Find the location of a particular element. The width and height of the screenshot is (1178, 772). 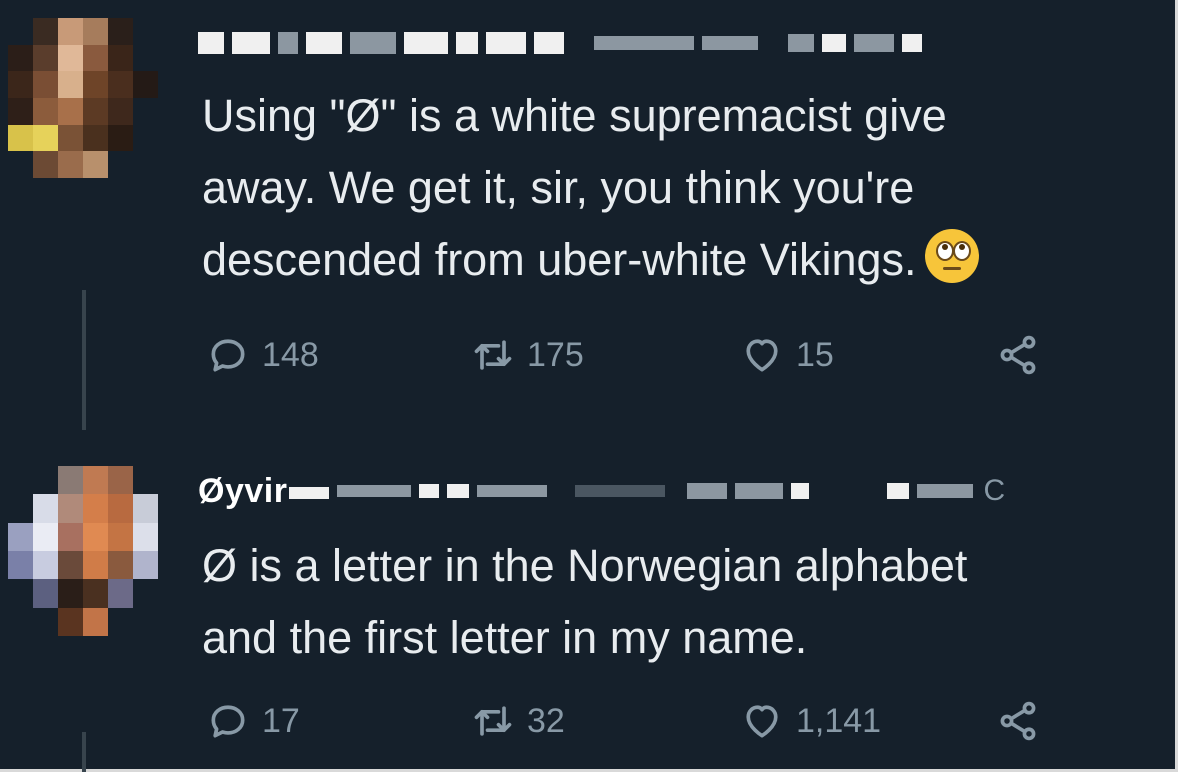

like-button: 1,141 is located at coordinates (810, 721).